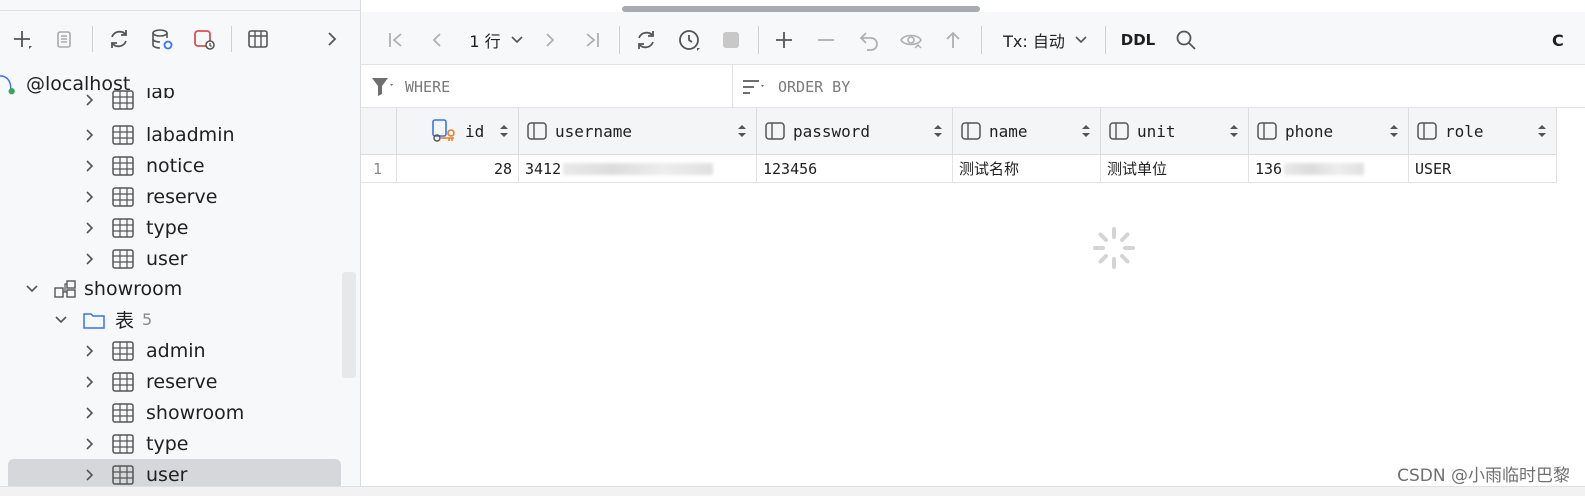 This screenshot has width=1585, height=496. I want to click on schema-icon, so click(65, 288).